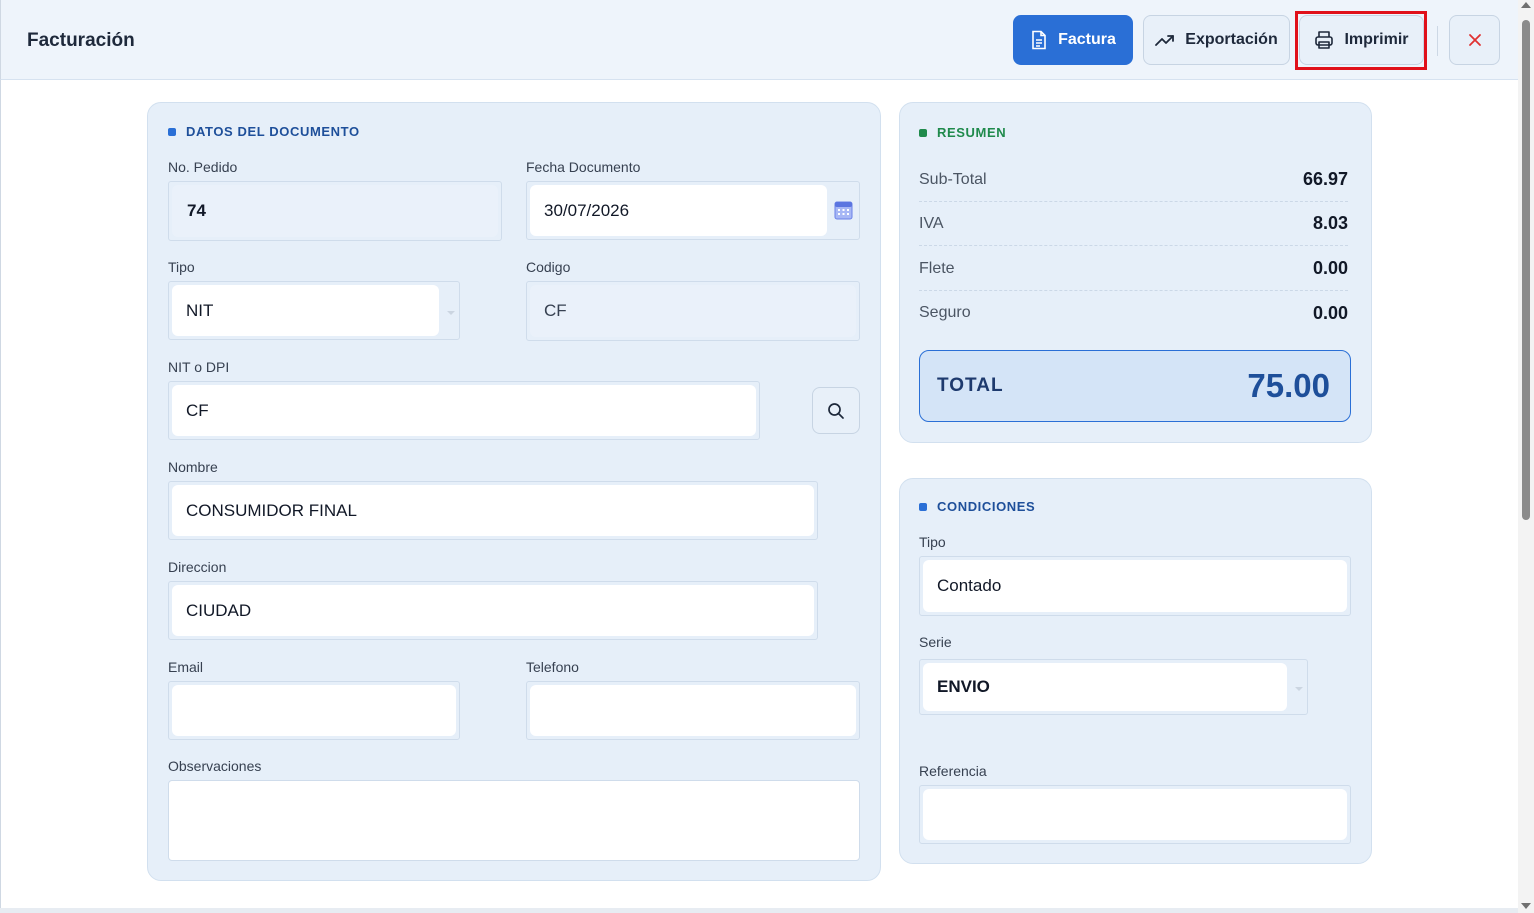 Image resolution: width=1534 pixels, height=913 pixels. I want to click on flete-row: Flete 0.00, so click(1133, 269).